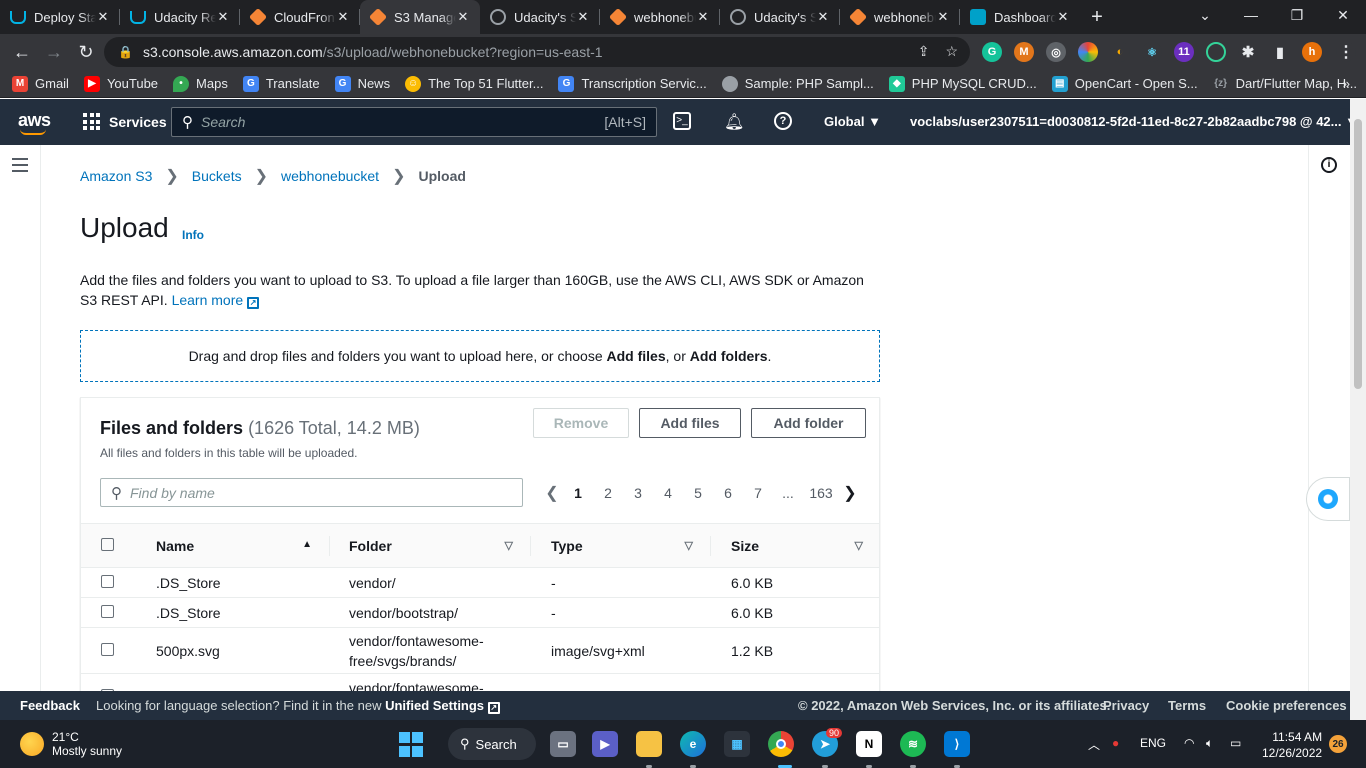  Describe the element at coordinates (34, 122) in the screenshot. I see `aws-logo: aws` at that location.